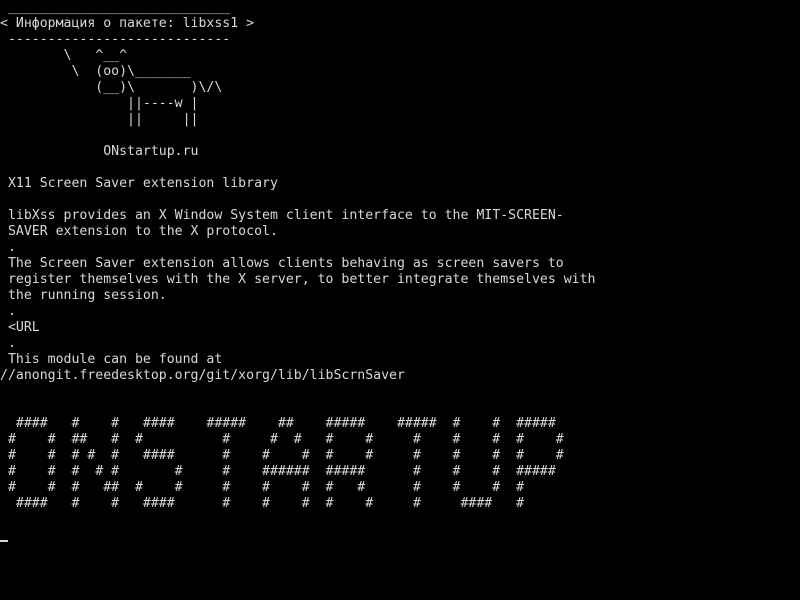 This screenshot has width=800, height=600. I want to click on cow-art-line: \ (oo)\_______, so click(95, 71).